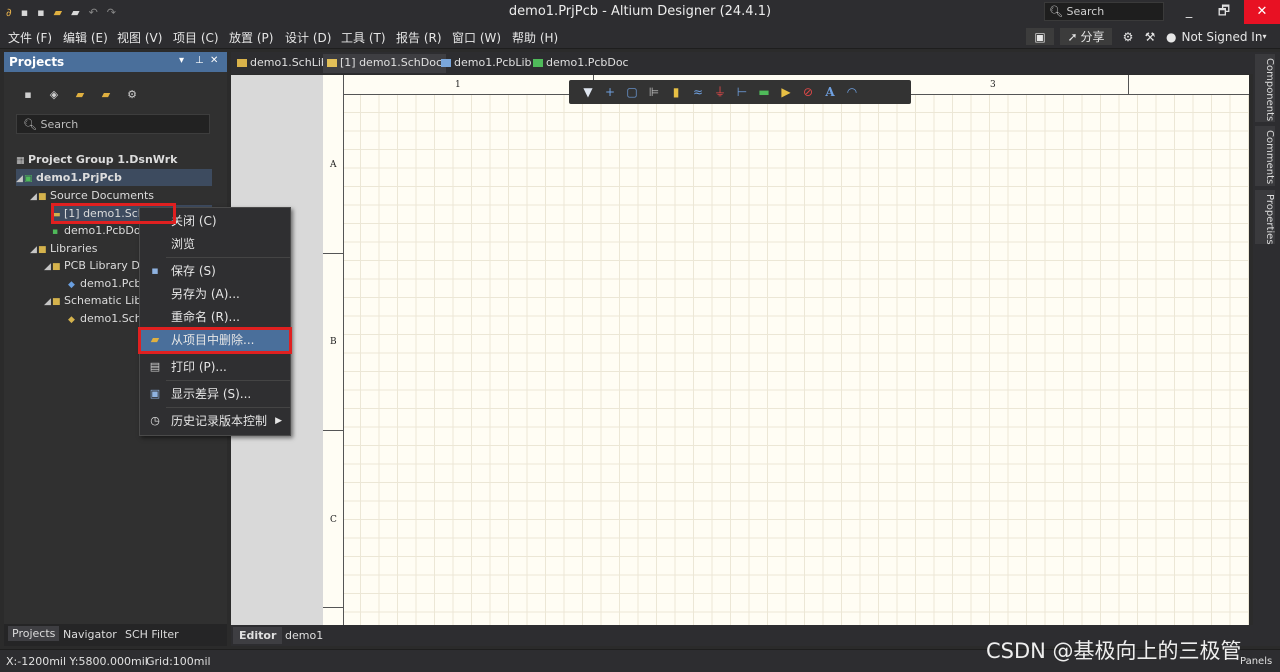 The width and height of the screenshot is (1280, 672). What do you see at coordinates (1072, 36) in the screenshot?
I see `share-icon: ➚` at bounding box center [1072, 36].